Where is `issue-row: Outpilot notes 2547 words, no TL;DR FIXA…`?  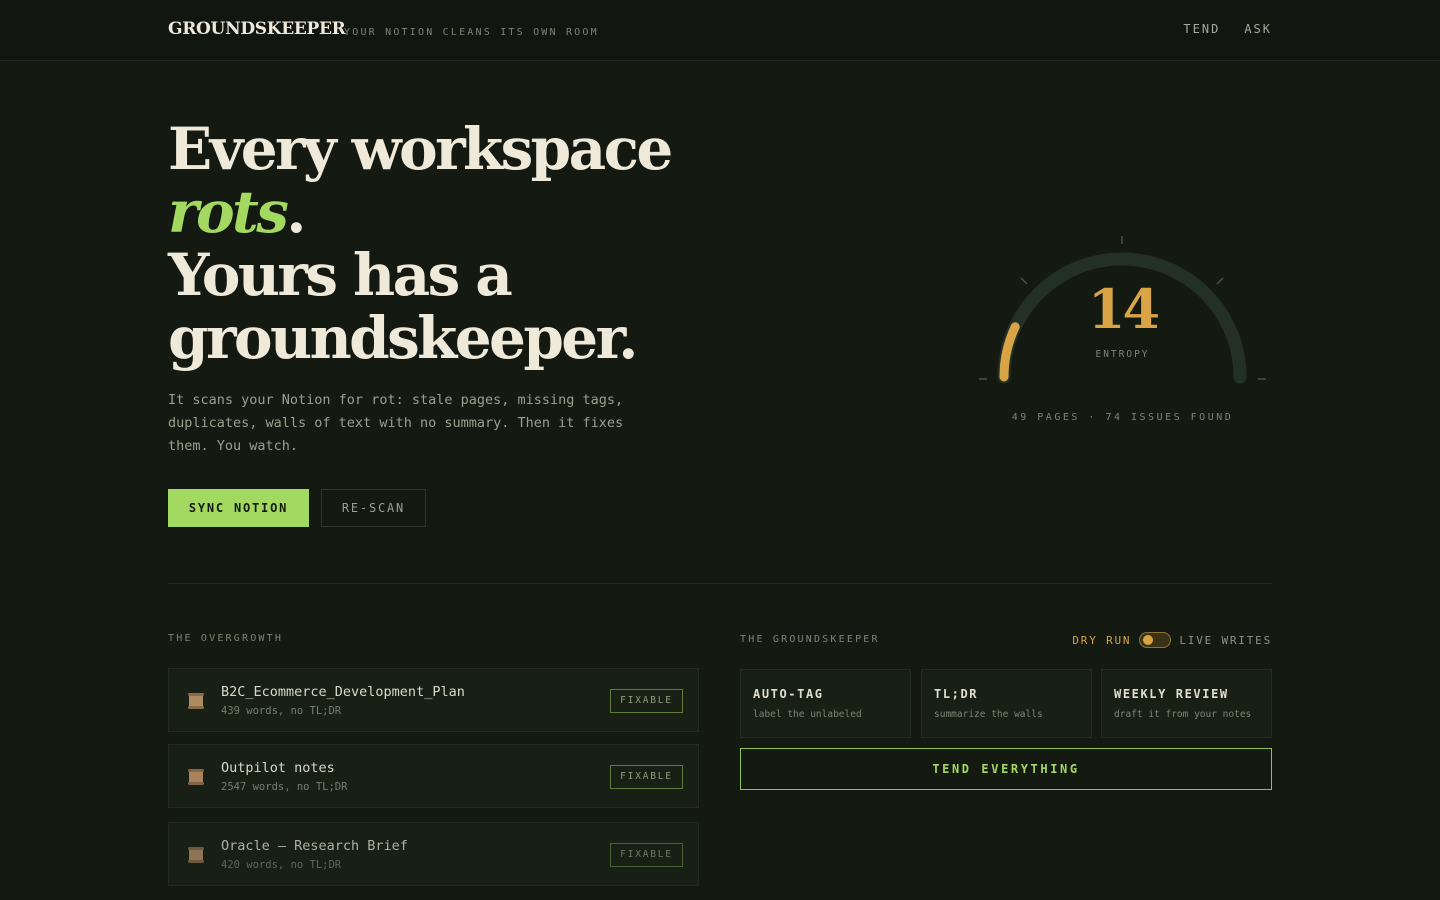 issue-row: Outpilot notes 2547 words, no TL;DR FIXA… is located at coordinates (433, 776).